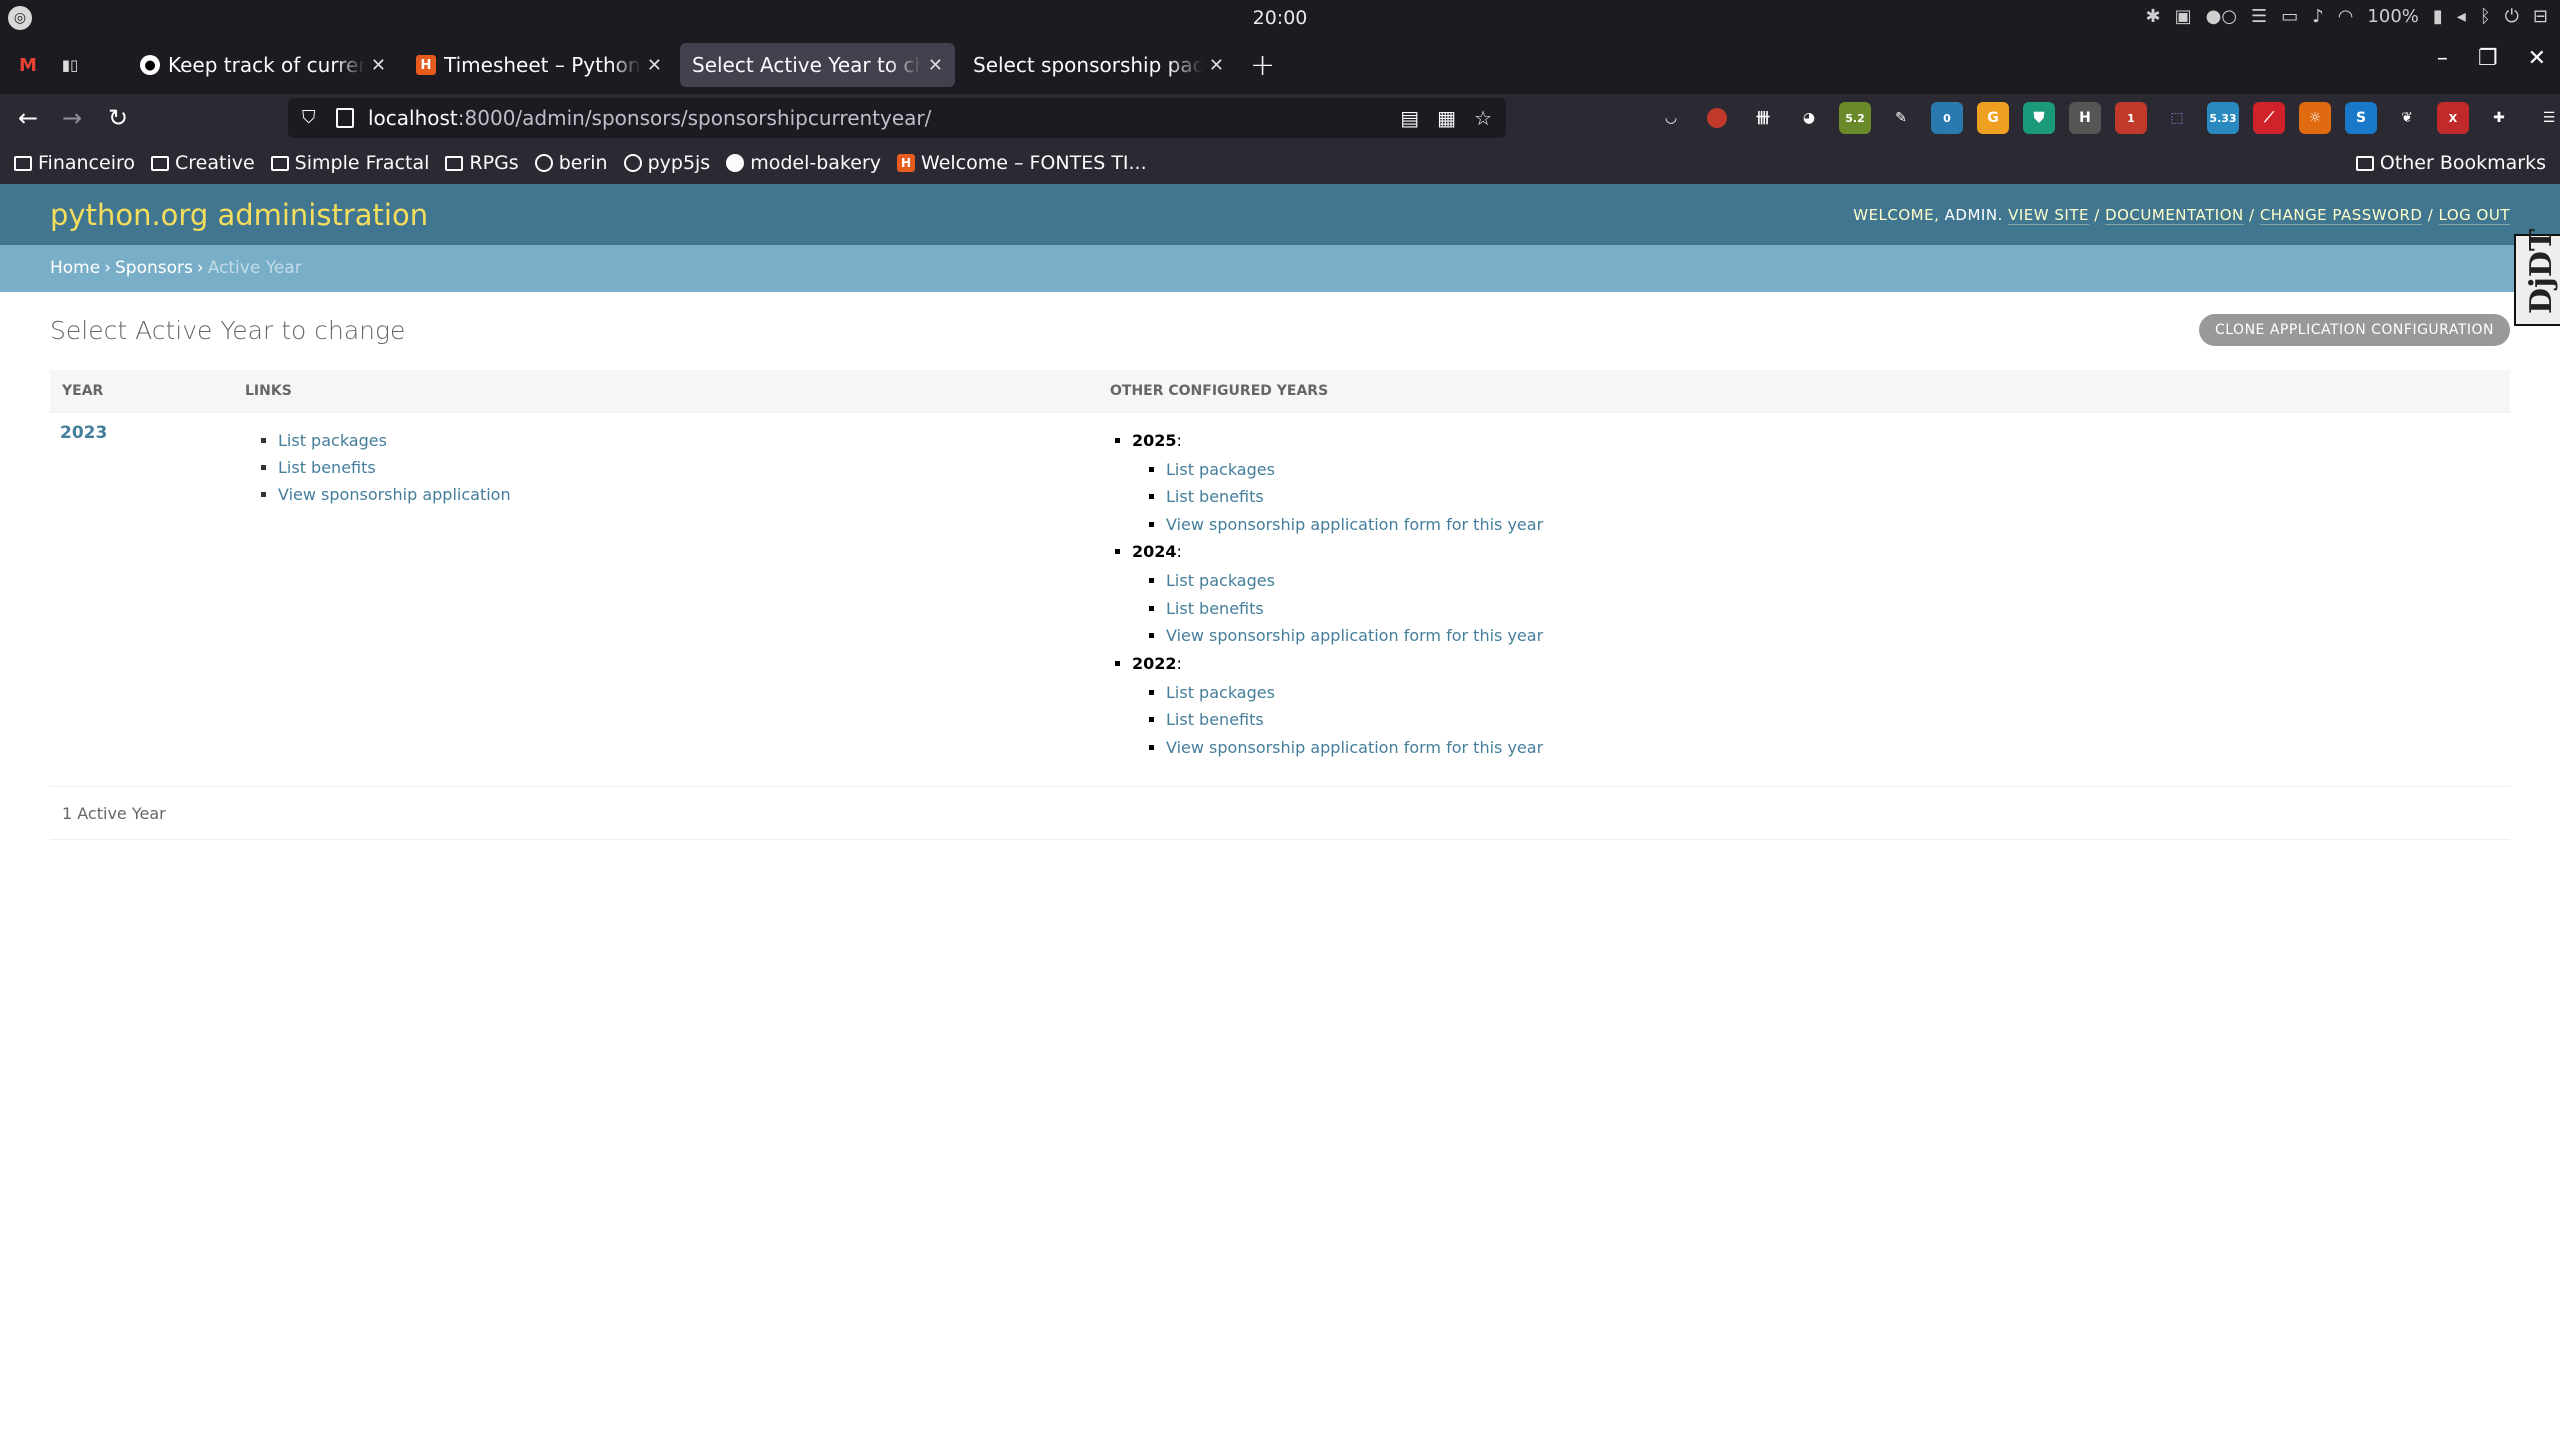 Image resolution: width=2560 pixels, height=1440 pixels. Describe the element at coordinates (83, 433) in the screenshot. I see `year-link: 2023` at that location.